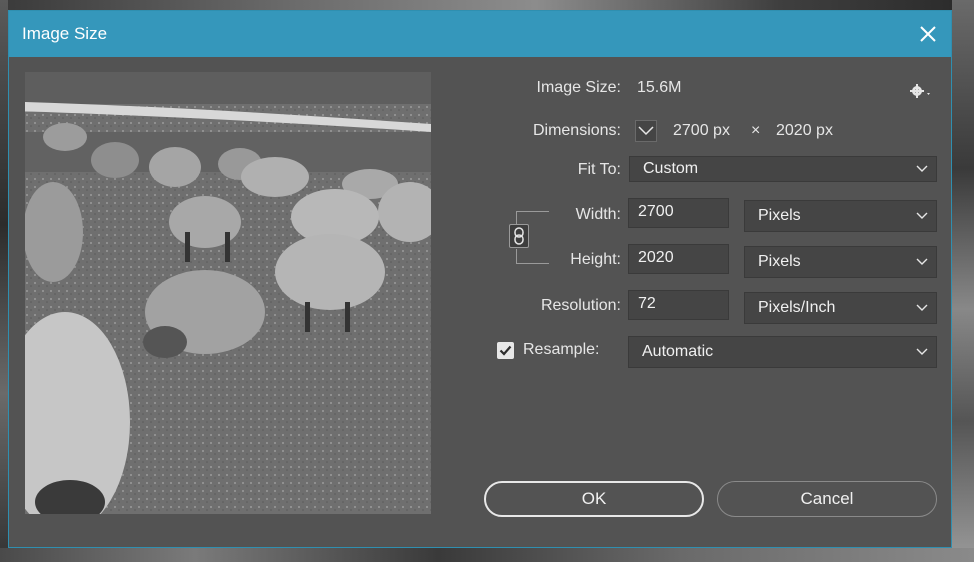 This screenshot has width=974, height=562. I want to click on resolution-unit-select: Pixels/Inch, so click(840, 308).